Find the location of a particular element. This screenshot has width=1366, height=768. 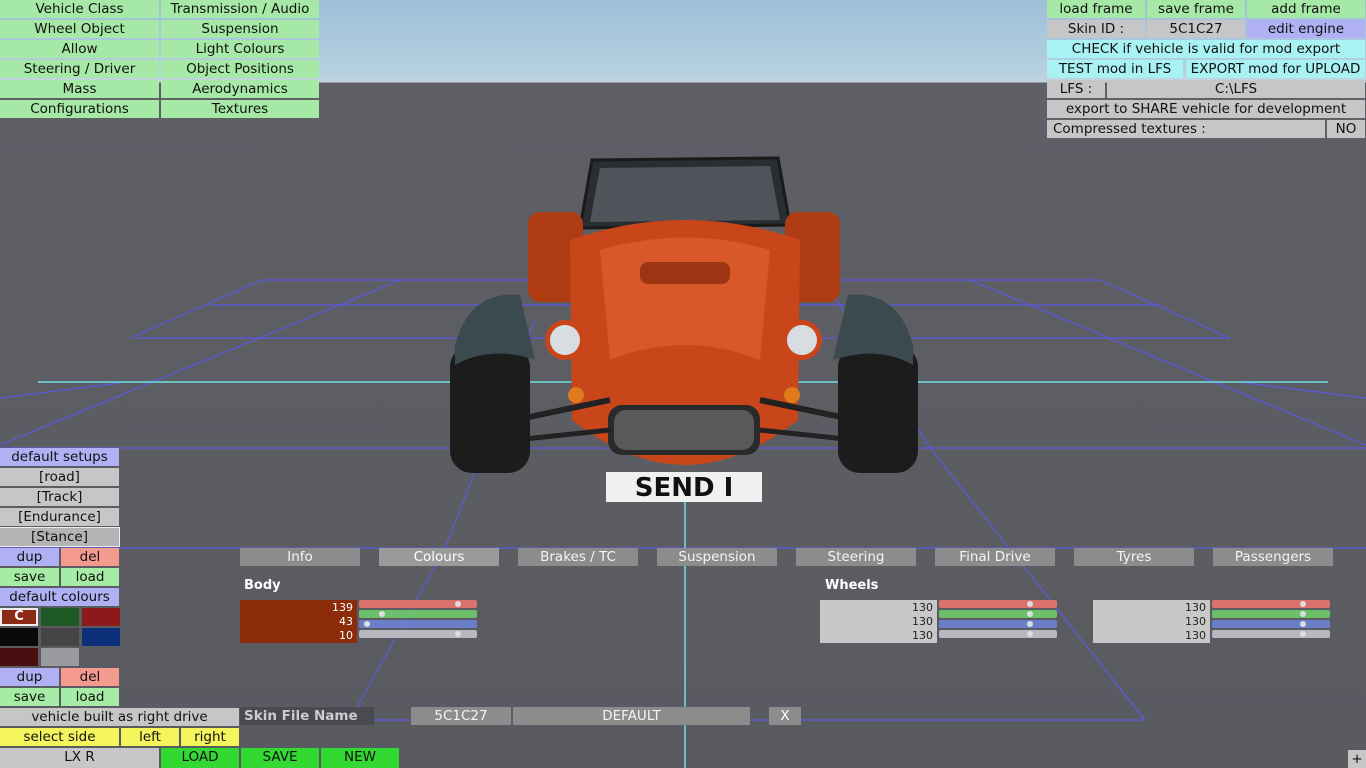

skin-file-name-field: 5C1C27 is located at coordinates (461, 716).